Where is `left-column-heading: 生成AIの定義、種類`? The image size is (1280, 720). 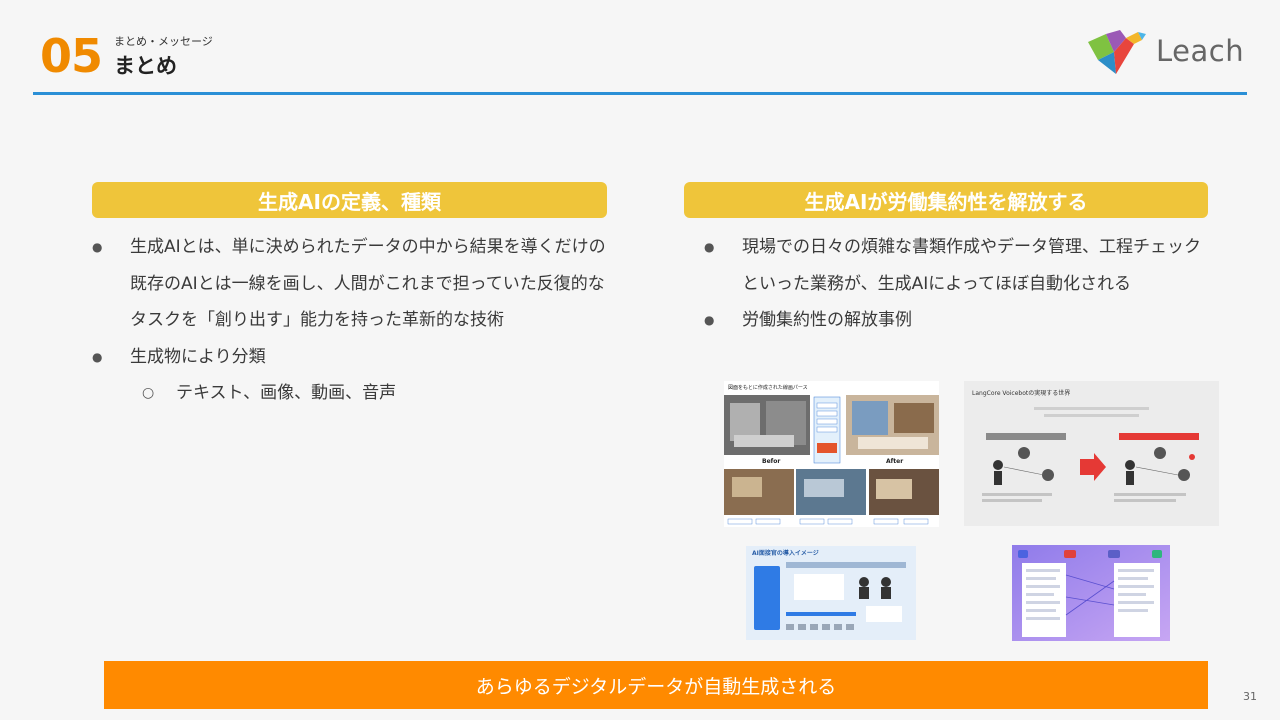 left-column-heading: 生成AIの定義、種類 is located at coordinates (349, 200).